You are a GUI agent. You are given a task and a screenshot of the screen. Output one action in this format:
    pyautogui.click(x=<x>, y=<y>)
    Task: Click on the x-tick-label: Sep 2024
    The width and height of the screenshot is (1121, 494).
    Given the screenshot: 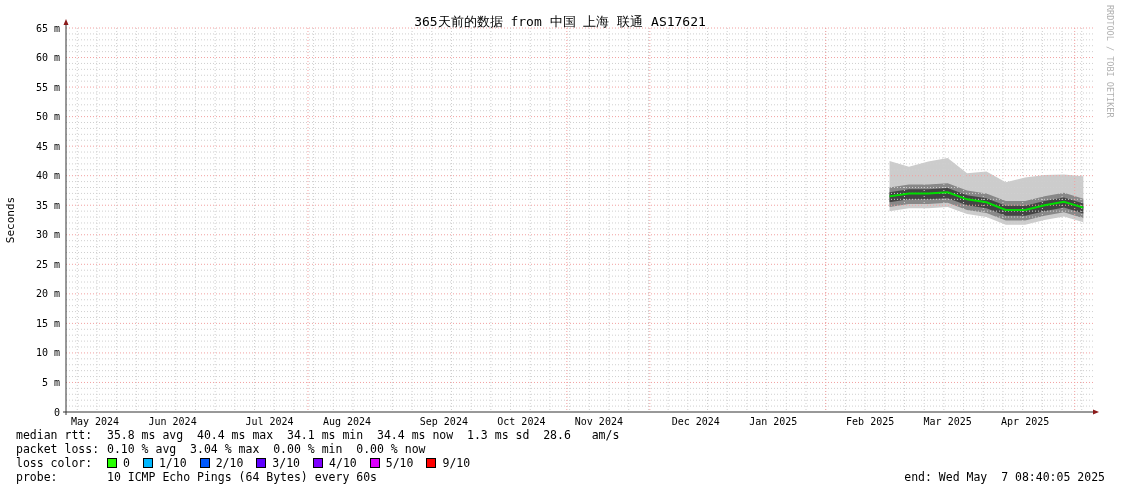 What is the action you would take?
    pyautogui.click(x=443, y=421)
    